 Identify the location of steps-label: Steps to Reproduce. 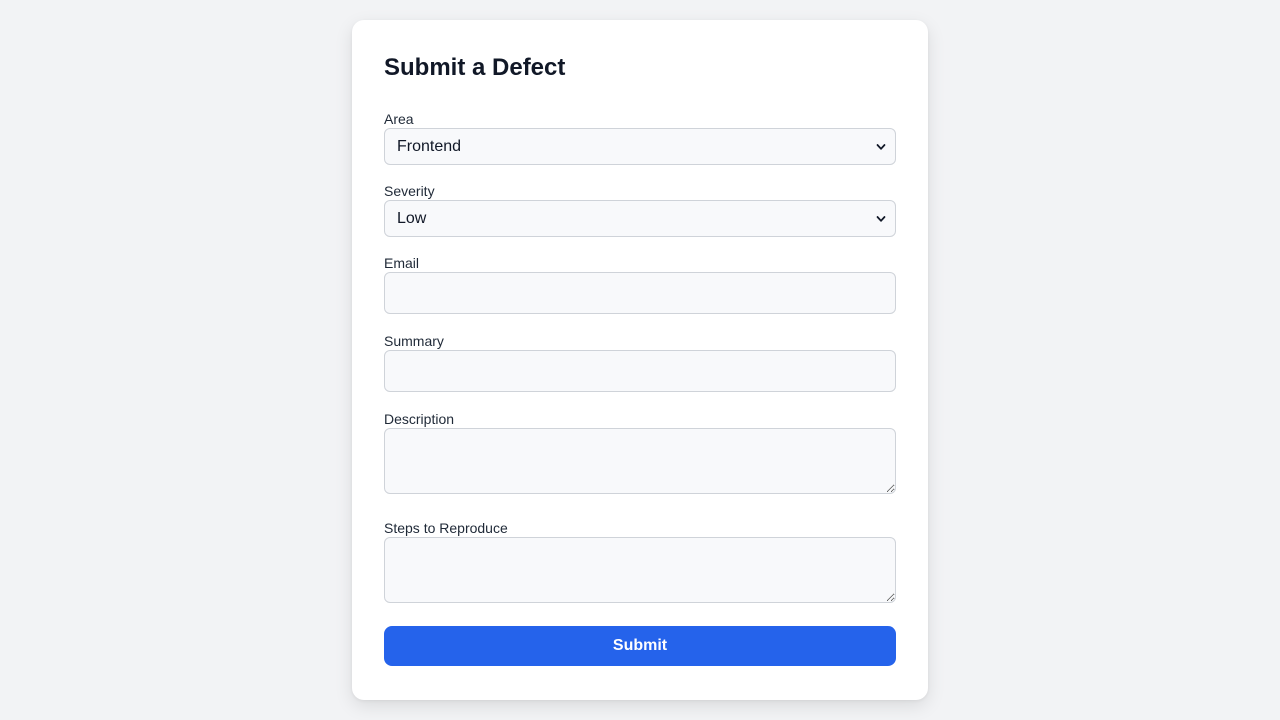
(446, 528).